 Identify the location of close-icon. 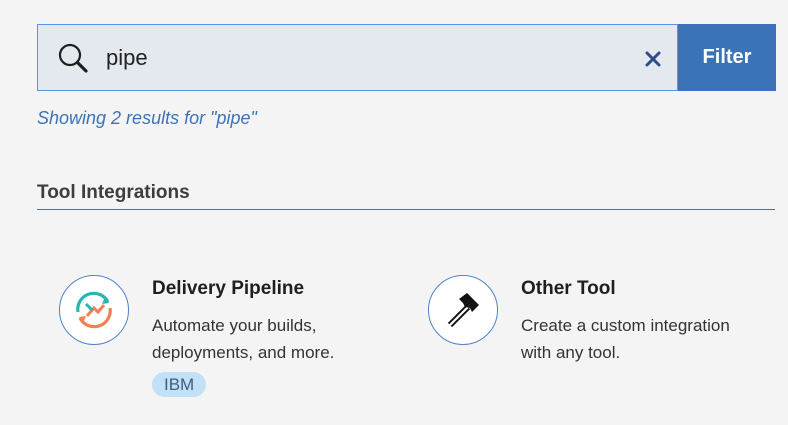
(653, 59).